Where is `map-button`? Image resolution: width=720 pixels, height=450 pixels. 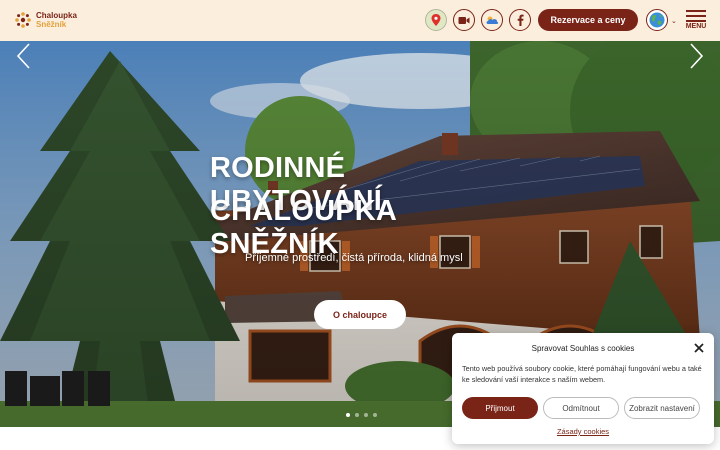 map-button is located at coordinates (436, 20).